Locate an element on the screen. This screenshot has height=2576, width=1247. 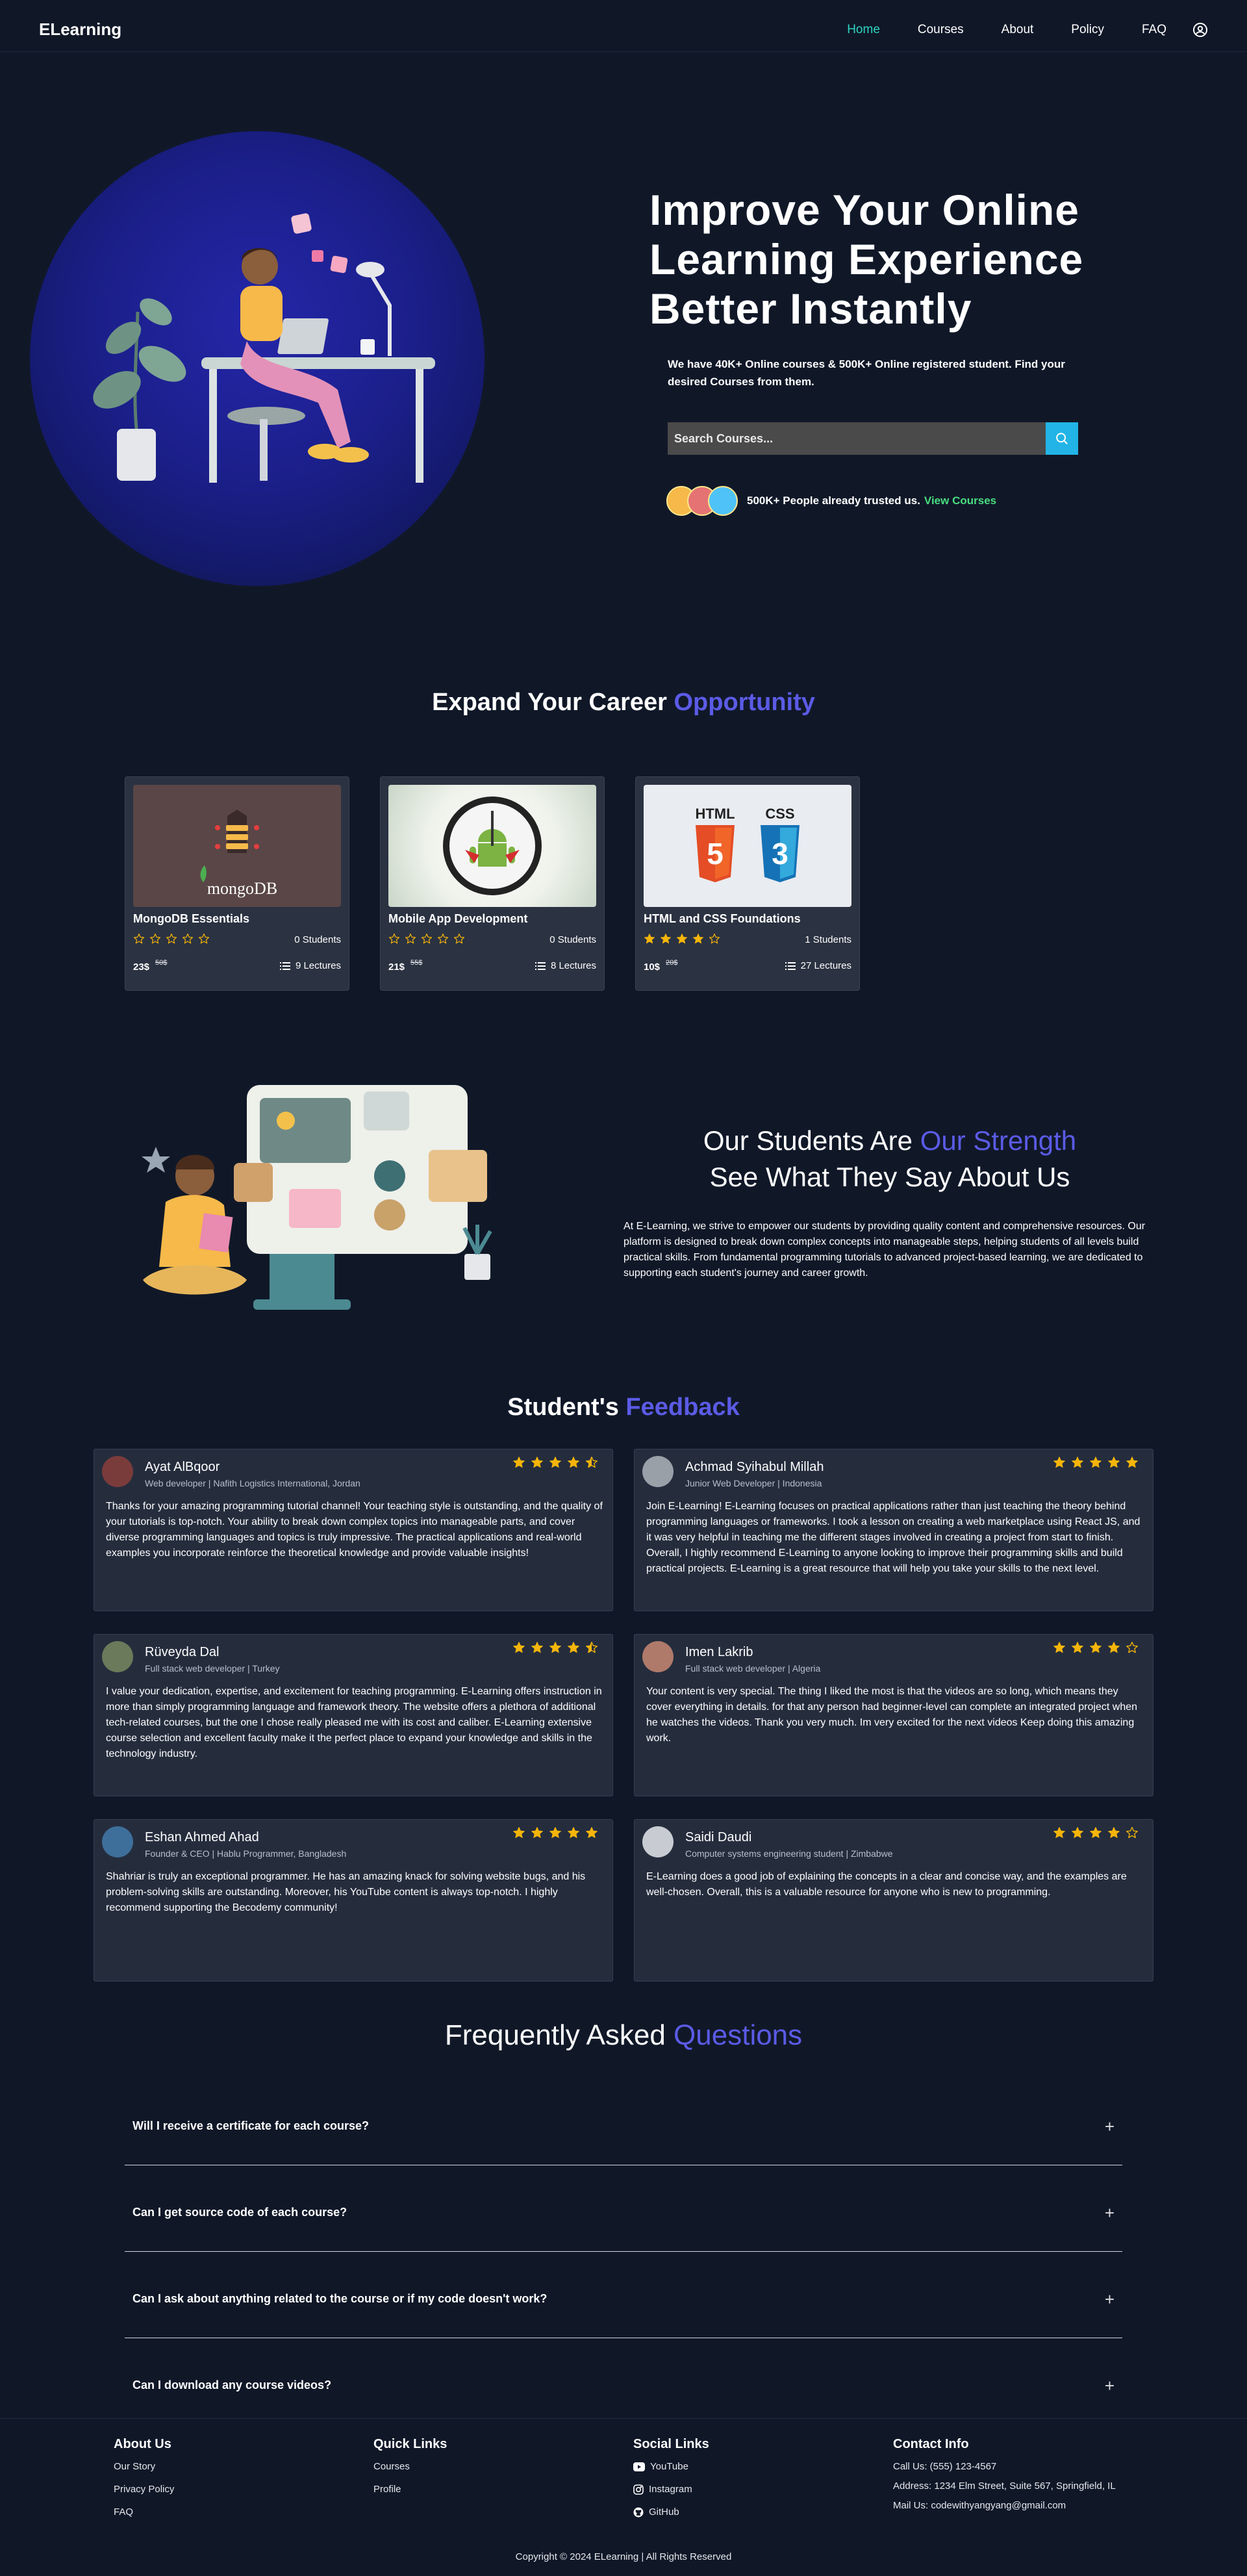
footer-link-faq: FAQ is located at coordinates (144, 2512).